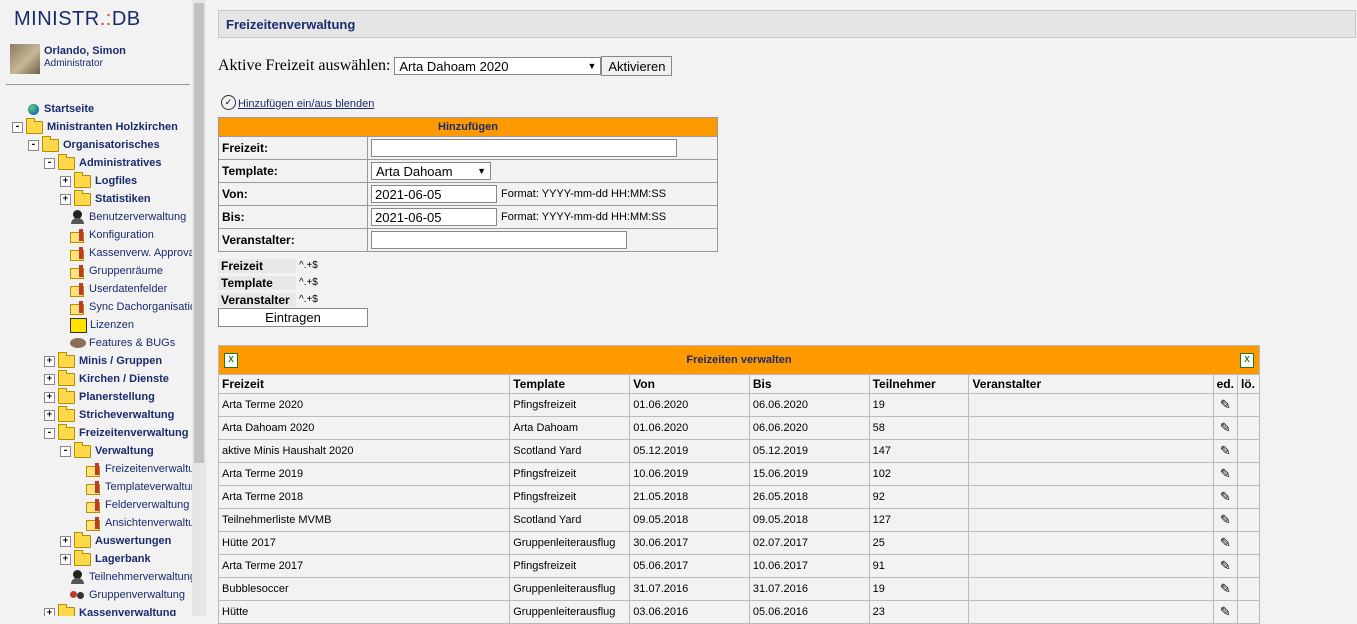 Image resolution: width=1357 pixels, height=624 pixels. Describe the element at coordinates (127, 595) in the screenshot. I see `sidebar-item: Gruppenverwaltung` at that location.